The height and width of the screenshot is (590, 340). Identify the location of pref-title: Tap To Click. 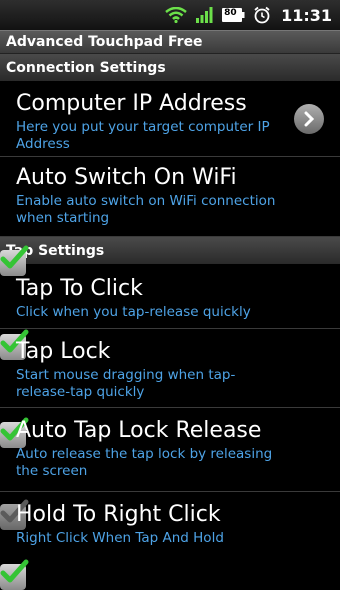
(79, 288).